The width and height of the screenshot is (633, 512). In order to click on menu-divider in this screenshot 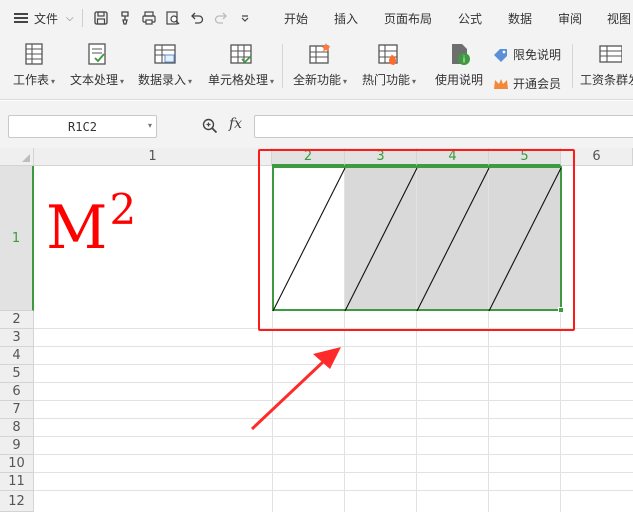, I will do `click(82, 18)`.